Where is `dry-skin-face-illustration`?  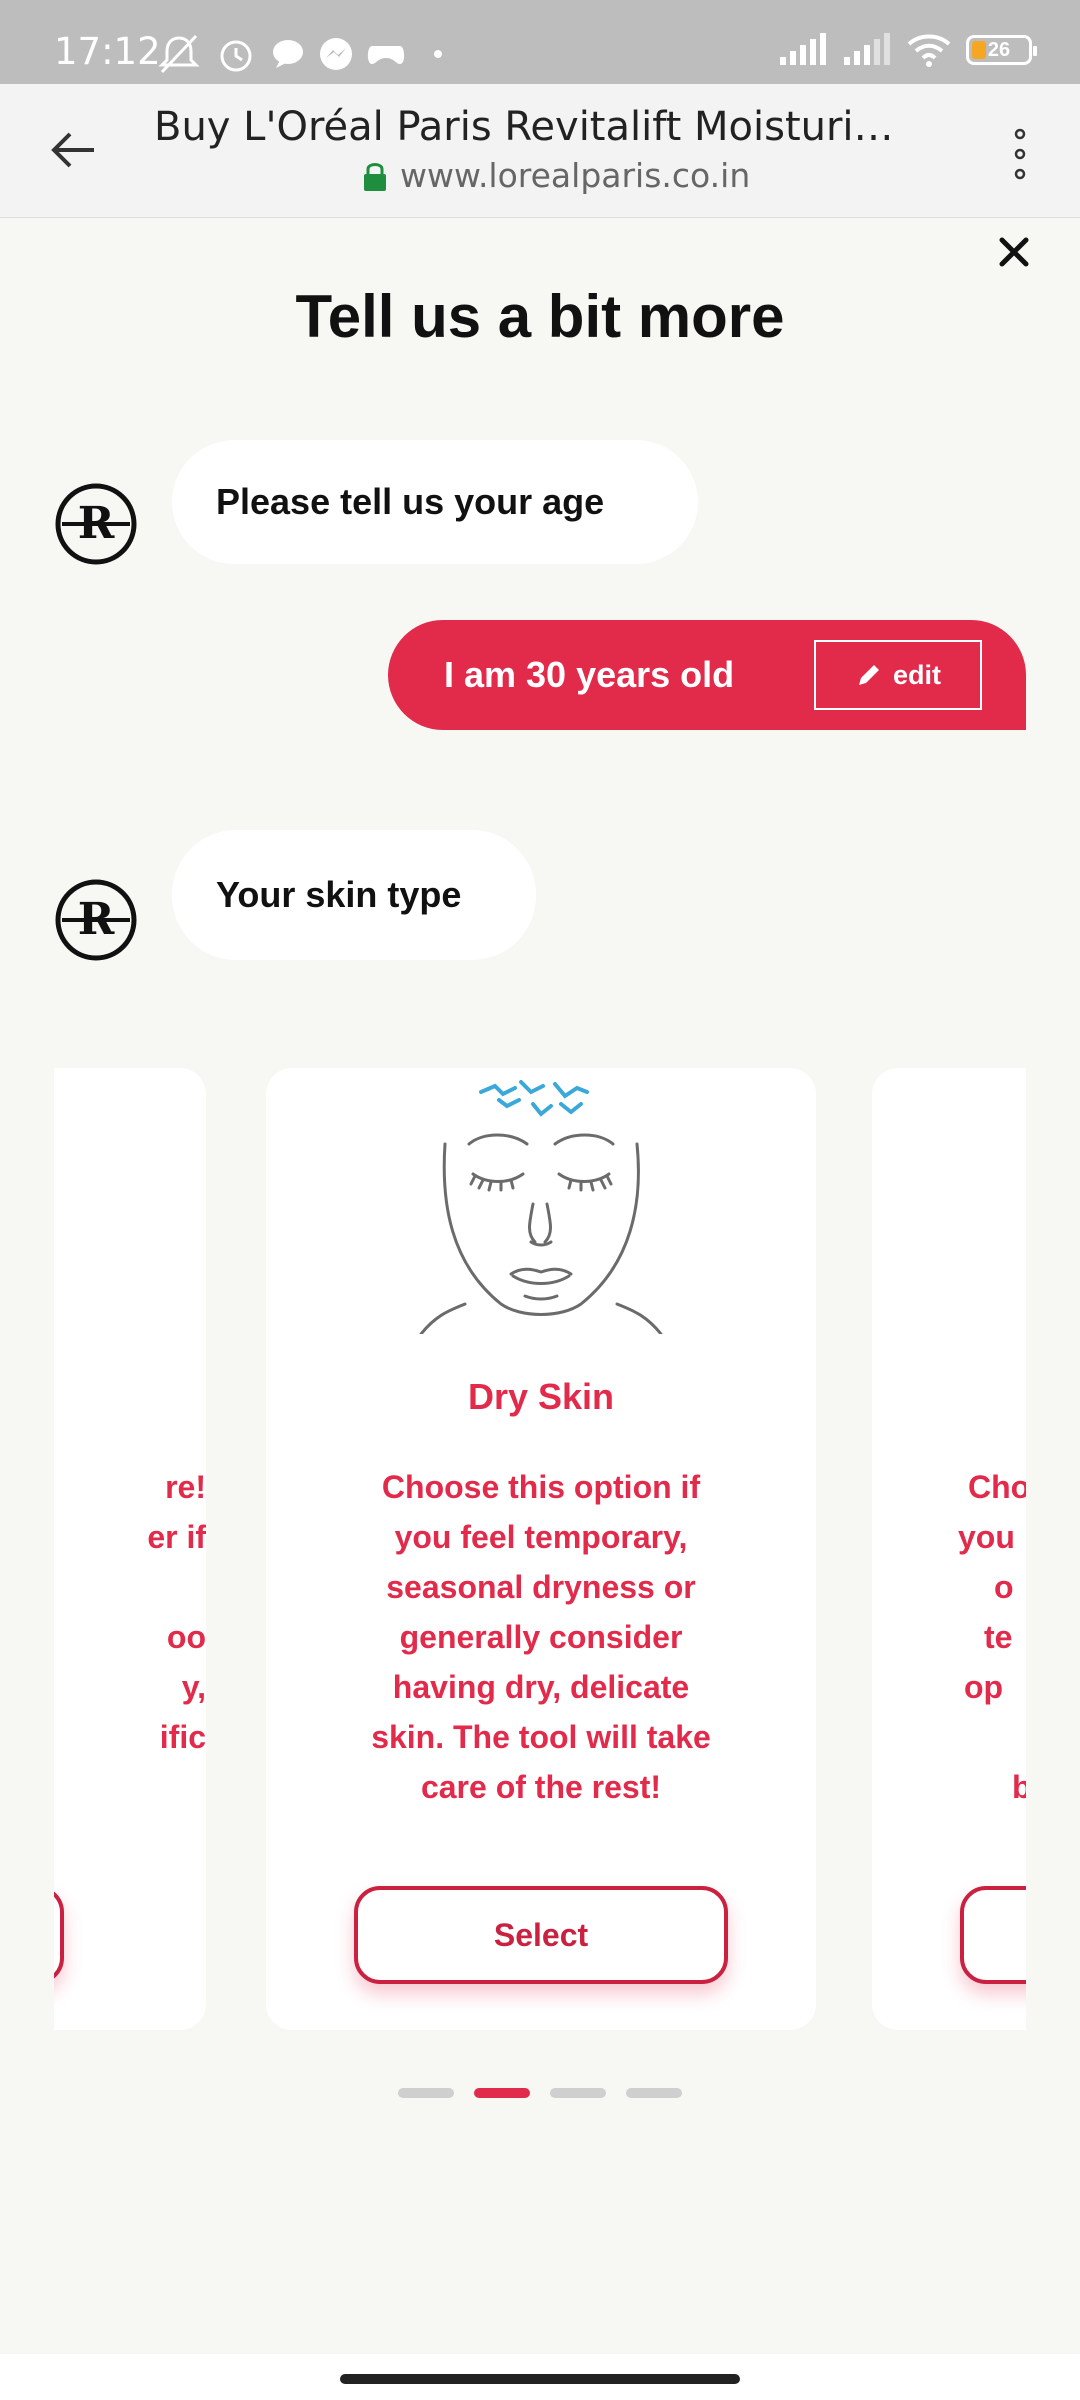 dry-skin-face-illustration is located at coordinates (541, 1207).